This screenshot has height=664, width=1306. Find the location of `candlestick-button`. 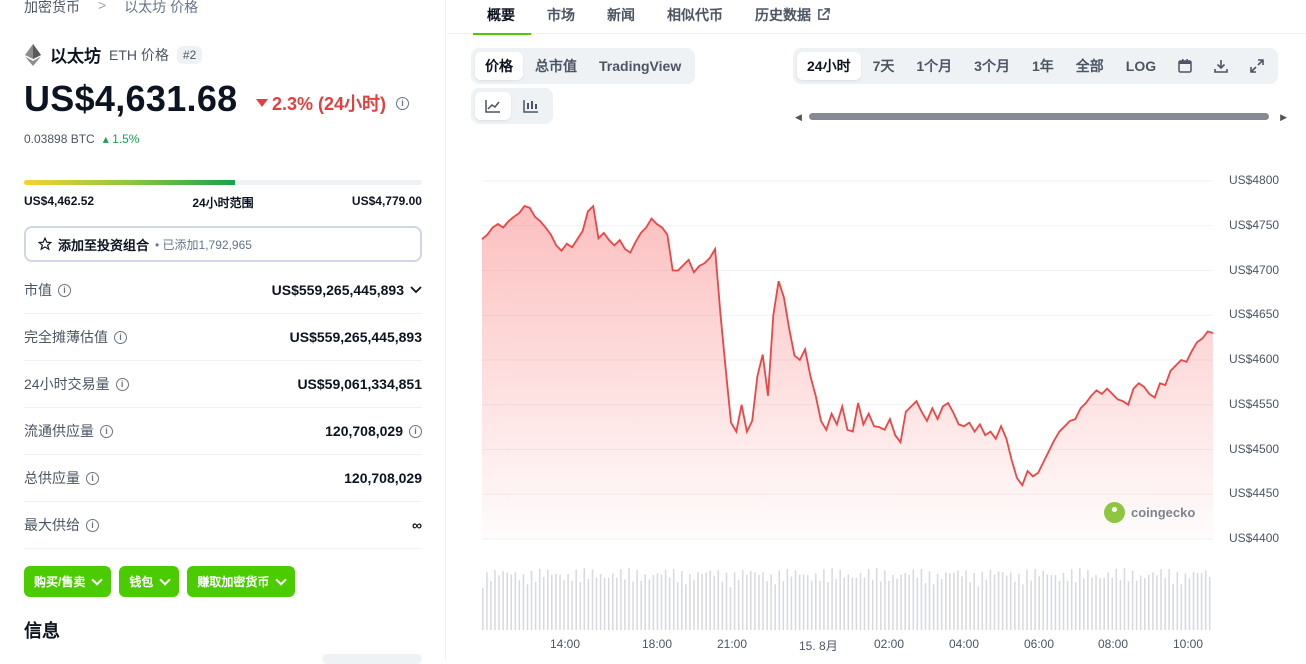

candlestick-button is located at coordinates (531, 106).